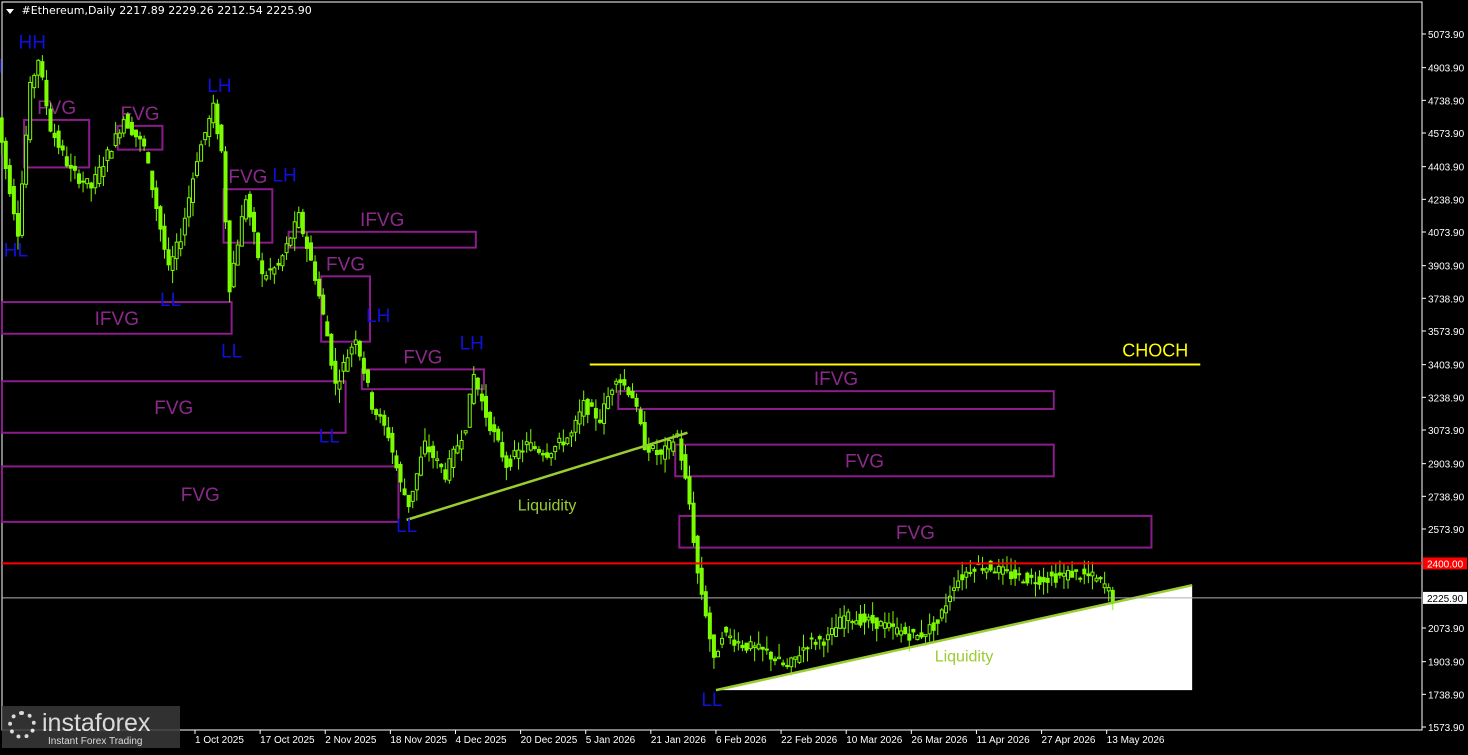 Image resolution: width=1468 pixels, height=755 pixels. Describe the element at coordinates (1446, 695) in the screenshot. I see `y-tick-label-20: 1738.90` at that location.